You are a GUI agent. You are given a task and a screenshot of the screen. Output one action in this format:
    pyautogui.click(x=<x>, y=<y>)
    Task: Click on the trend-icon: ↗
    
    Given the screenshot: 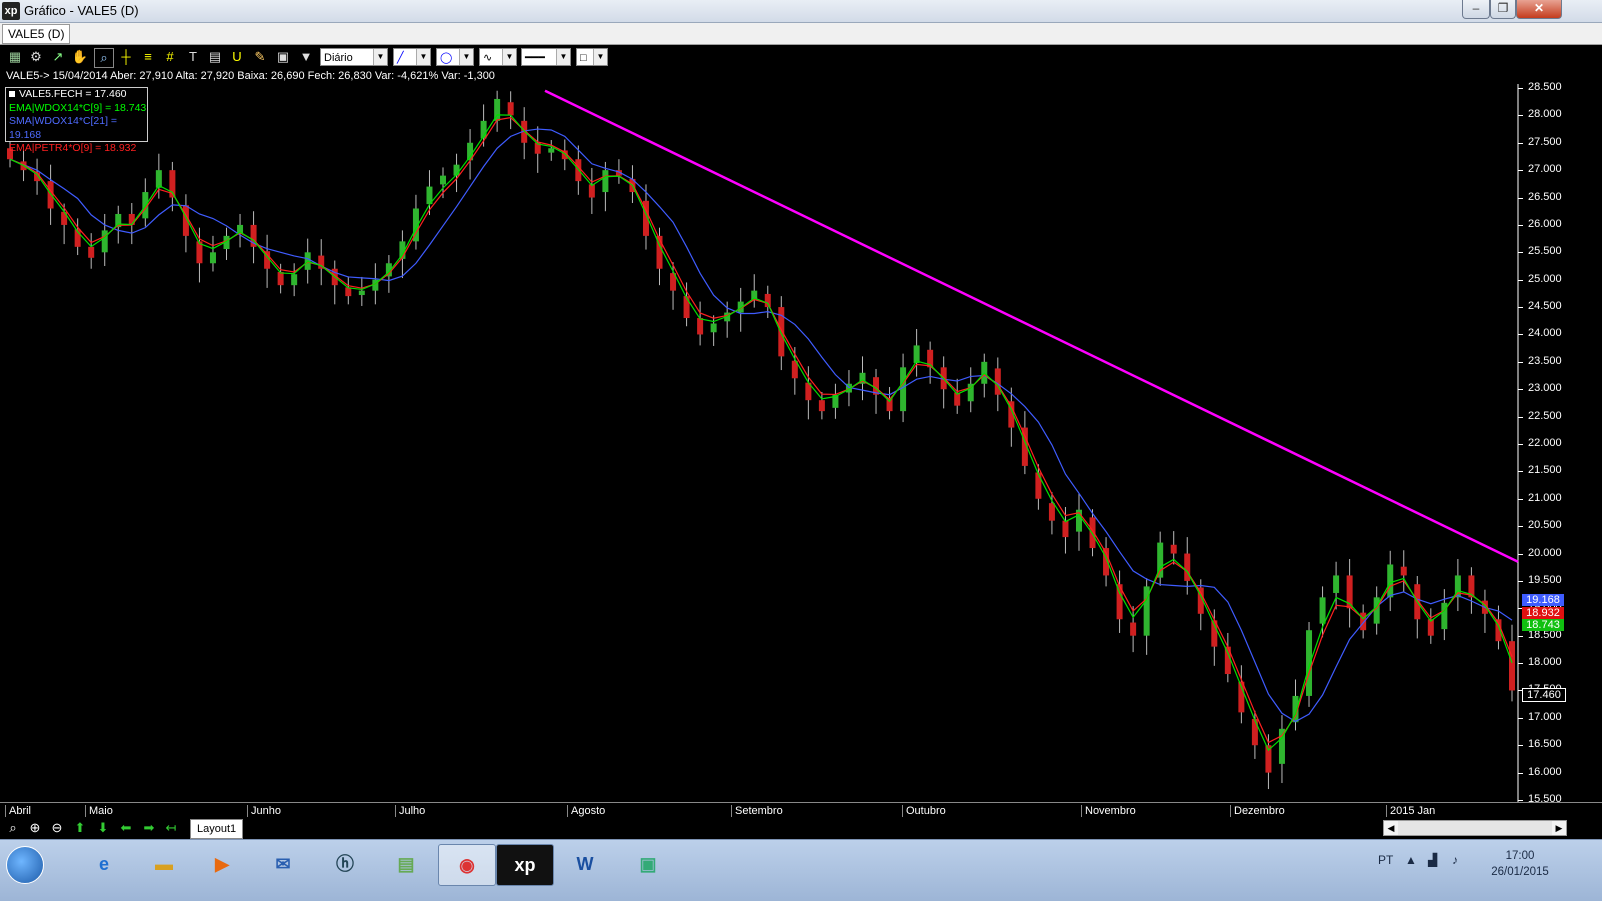 What is the action you would take?
    pyautogui.click(x=58, y=57)
    